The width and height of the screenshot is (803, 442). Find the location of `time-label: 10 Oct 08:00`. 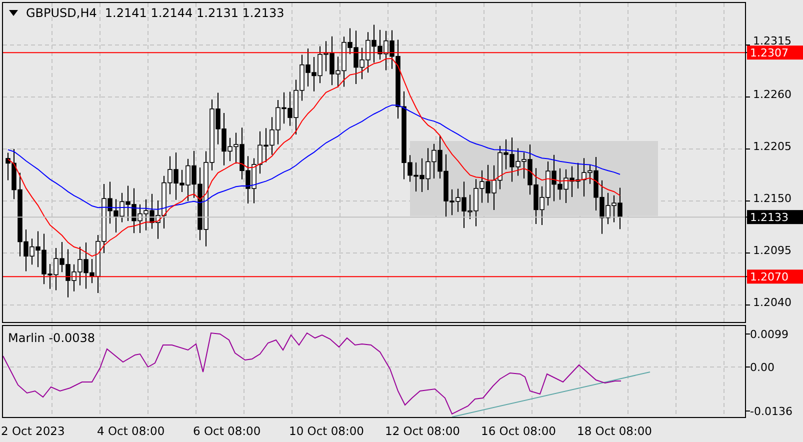

time-label: 10 Oct 08:00 is located at coordinates (326, 431).